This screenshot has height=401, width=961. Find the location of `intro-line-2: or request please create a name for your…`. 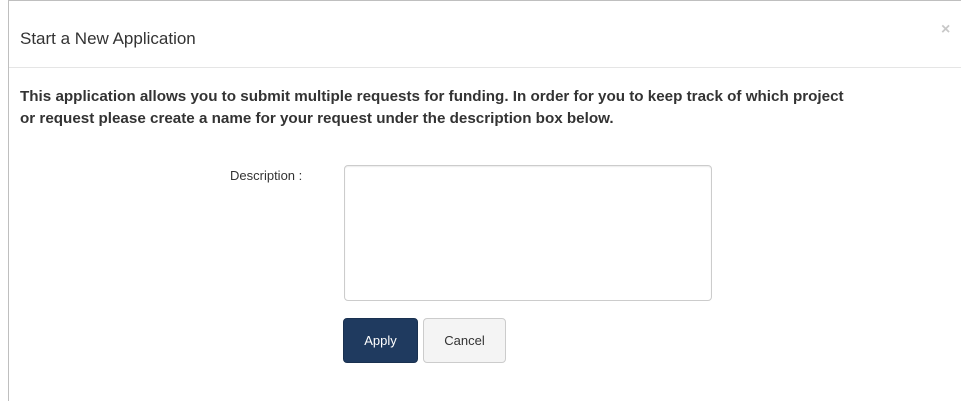

intro-line-2: or request please create a name for your… is located at coordinates (317, 118).